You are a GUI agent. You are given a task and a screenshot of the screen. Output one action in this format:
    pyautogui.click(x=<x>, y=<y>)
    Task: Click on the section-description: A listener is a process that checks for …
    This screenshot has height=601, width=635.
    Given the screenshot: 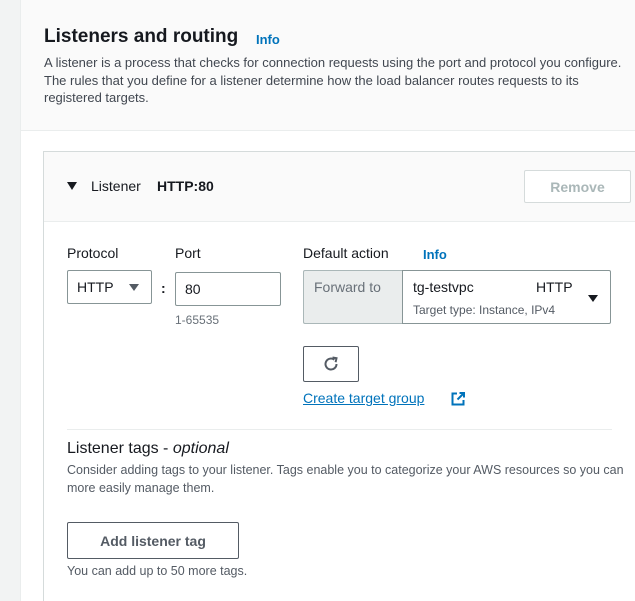 What is the action you would take?
    pyautogui.click(x=333, y=80)
    